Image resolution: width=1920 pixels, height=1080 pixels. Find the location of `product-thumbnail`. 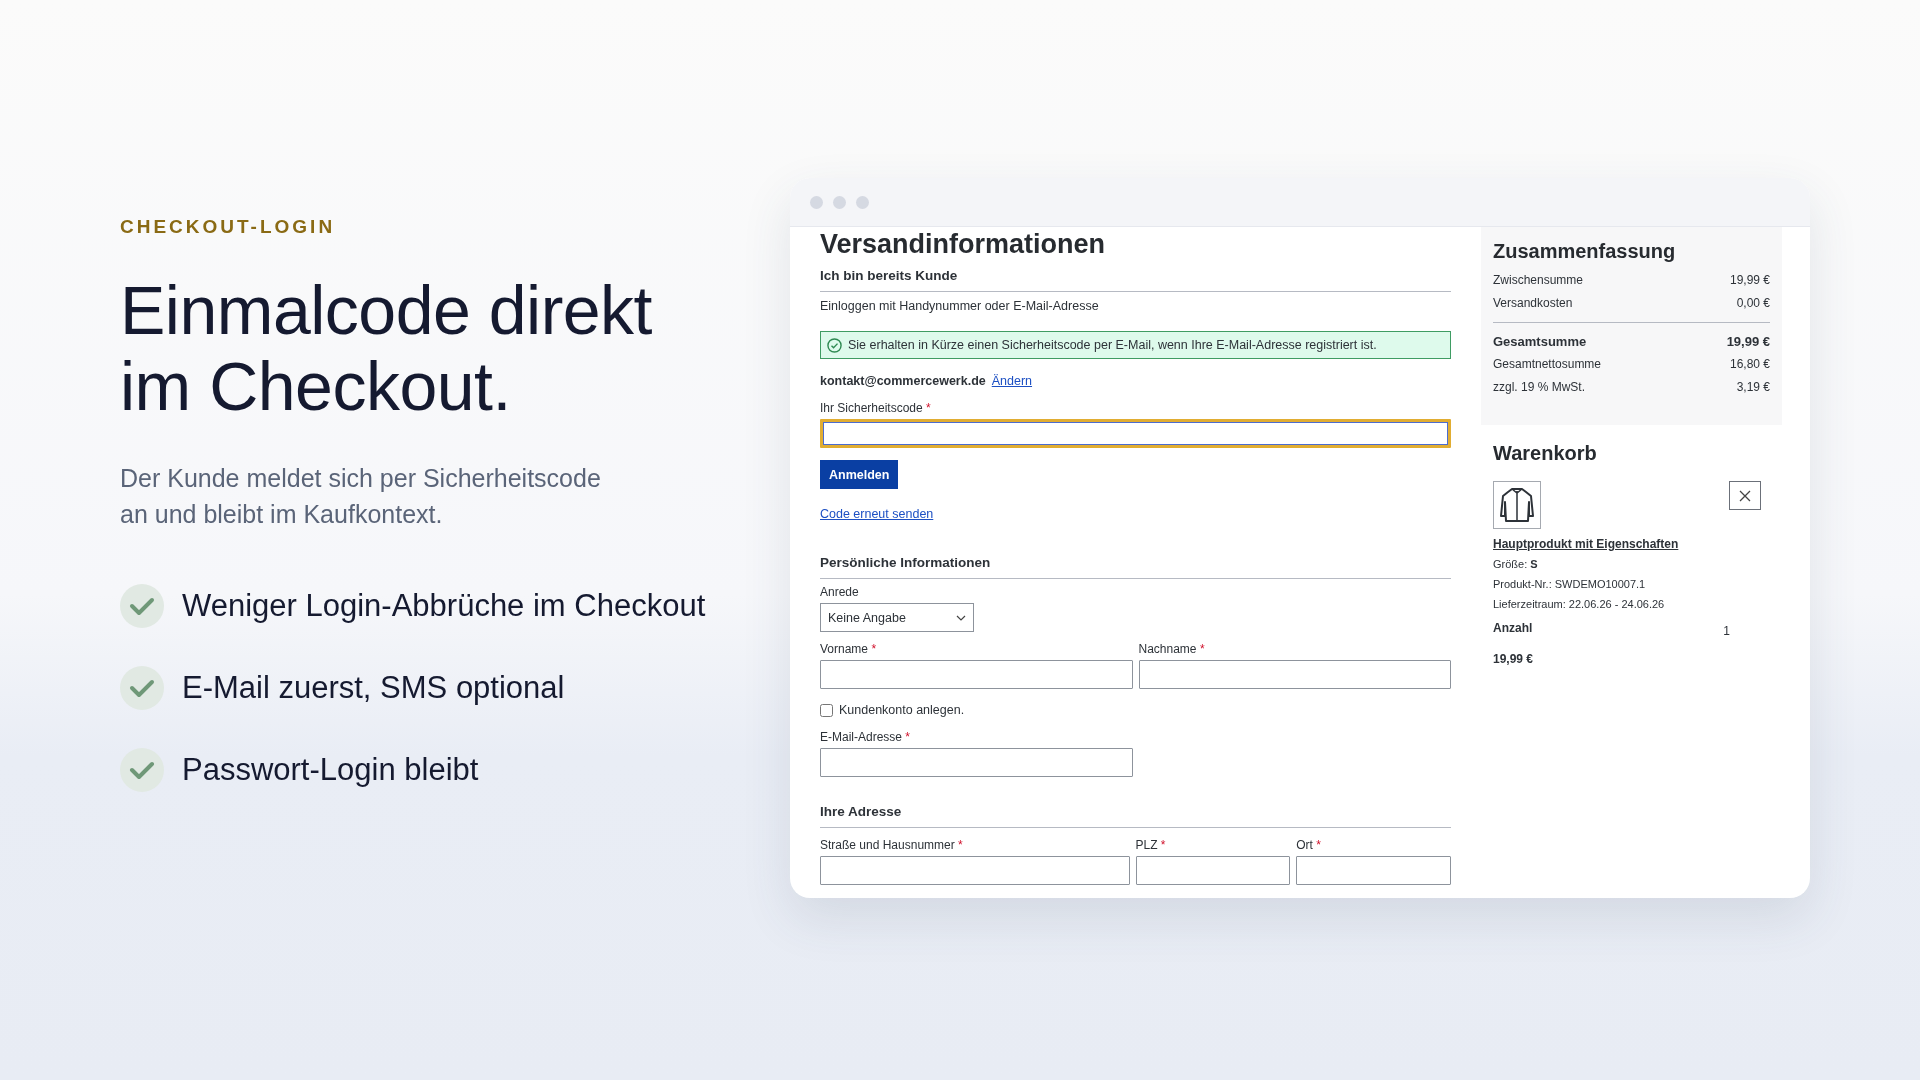

product-thumbnail is located at coordinates (1517, 505).